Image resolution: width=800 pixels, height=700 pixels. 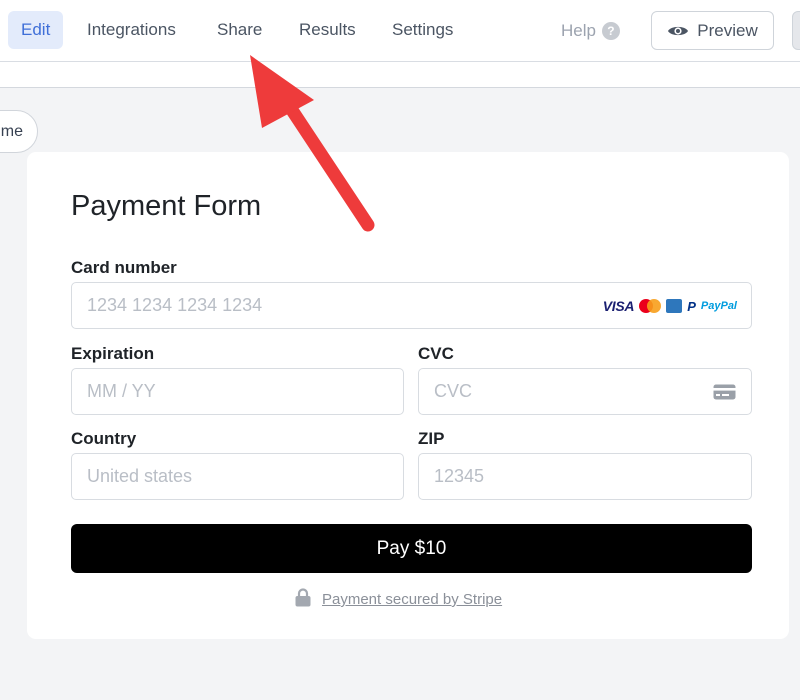 What do you see at coordinates (412, 599) in the screenshot?
I see `secured-link: Payment secured by Stripe` at bounding box center [412, 599].